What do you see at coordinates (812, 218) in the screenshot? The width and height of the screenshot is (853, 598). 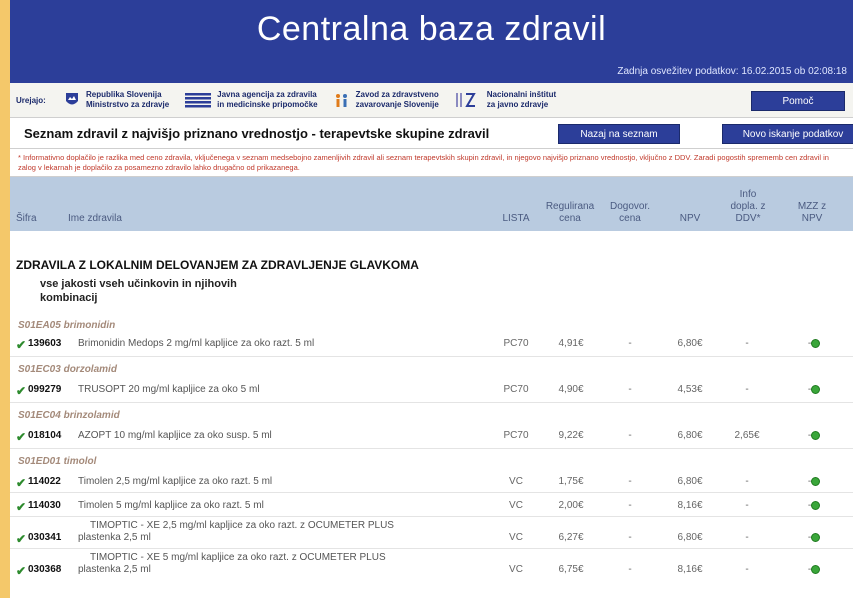 I see `col-mzz-l2: NPV` at bounding box center [812, 218].